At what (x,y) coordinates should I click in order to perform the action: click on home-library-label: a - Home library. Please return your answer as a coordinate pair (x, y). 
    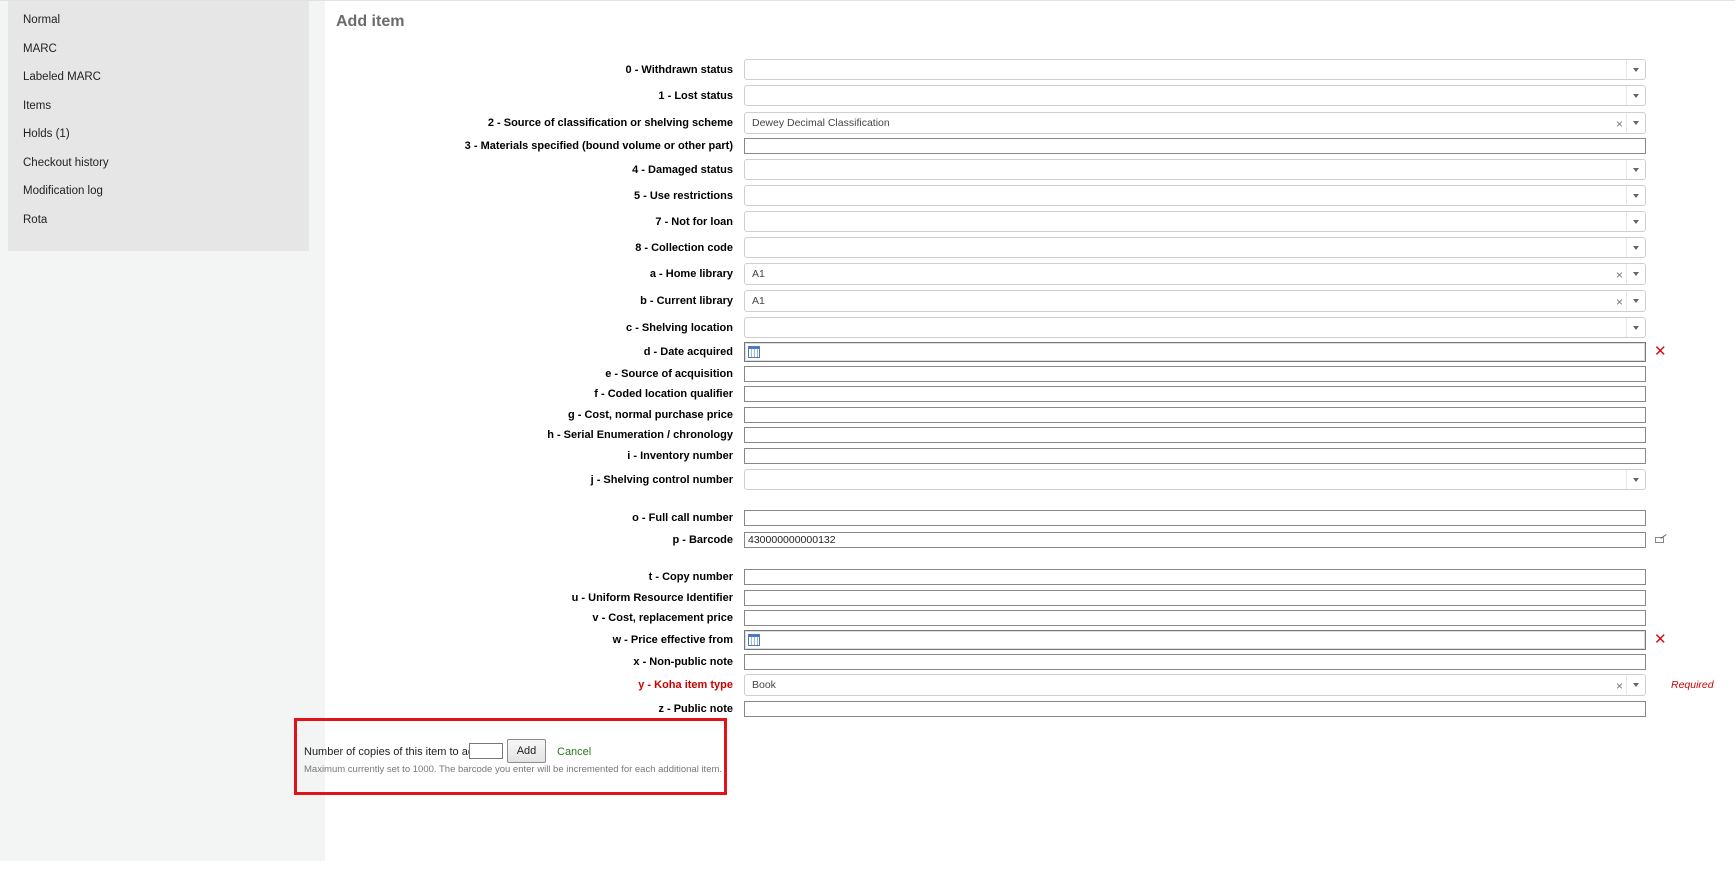
    Looking at the image, I should click on (691, 274).